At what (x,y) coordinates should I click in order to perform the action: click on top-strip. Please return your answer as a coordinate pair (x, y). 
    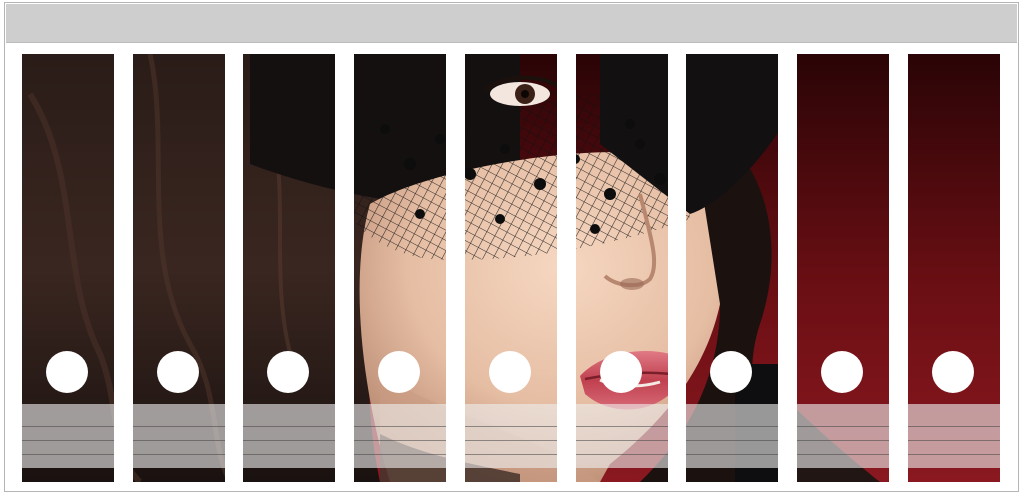
    Looking at the image, I should click on (511, 23).